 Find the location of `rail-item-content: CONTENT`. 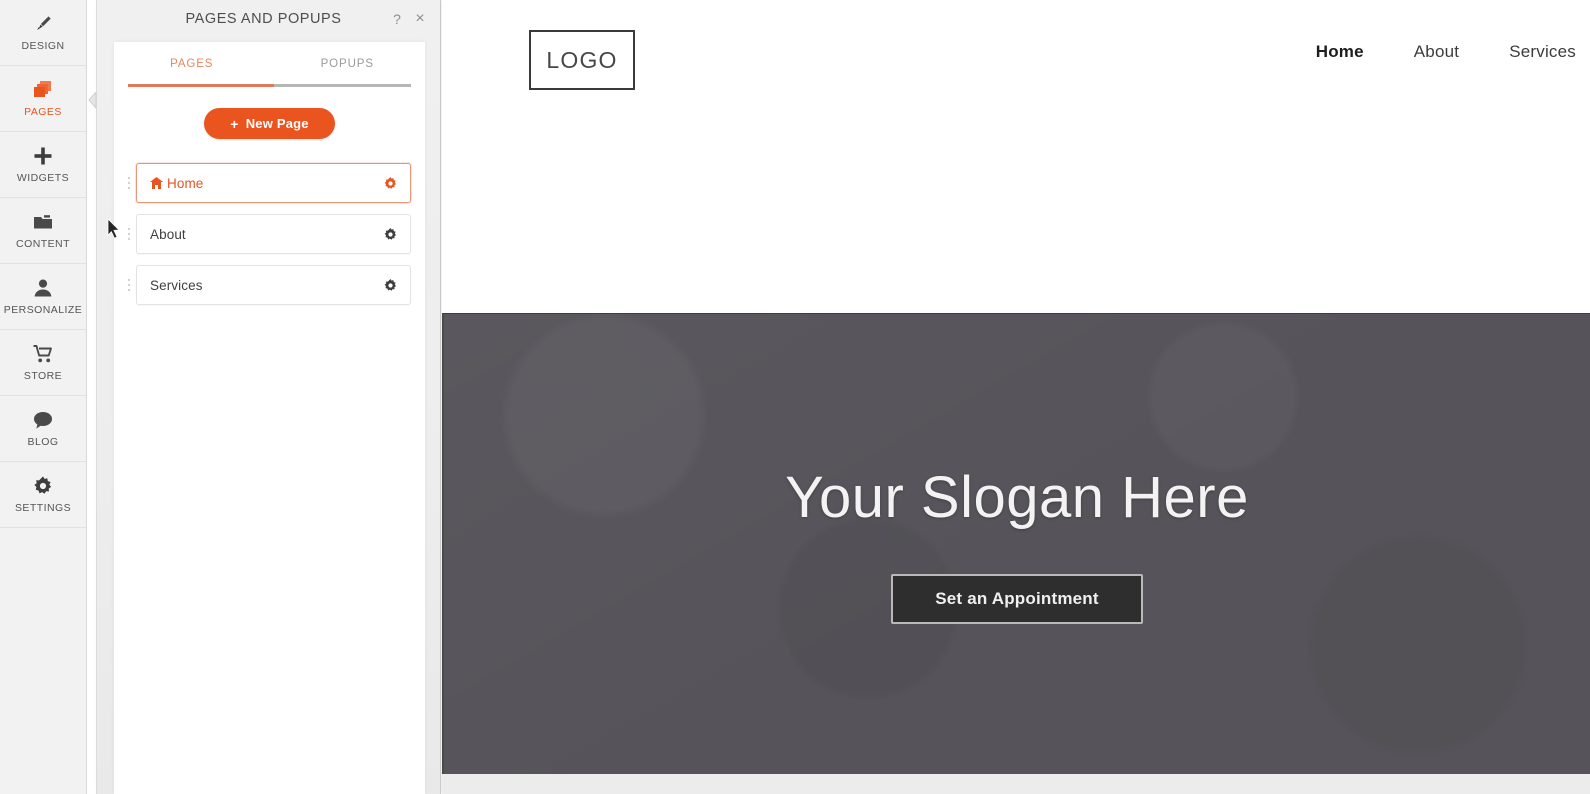

rail-item-content: CONTENT is located at coordinates (43, 231).